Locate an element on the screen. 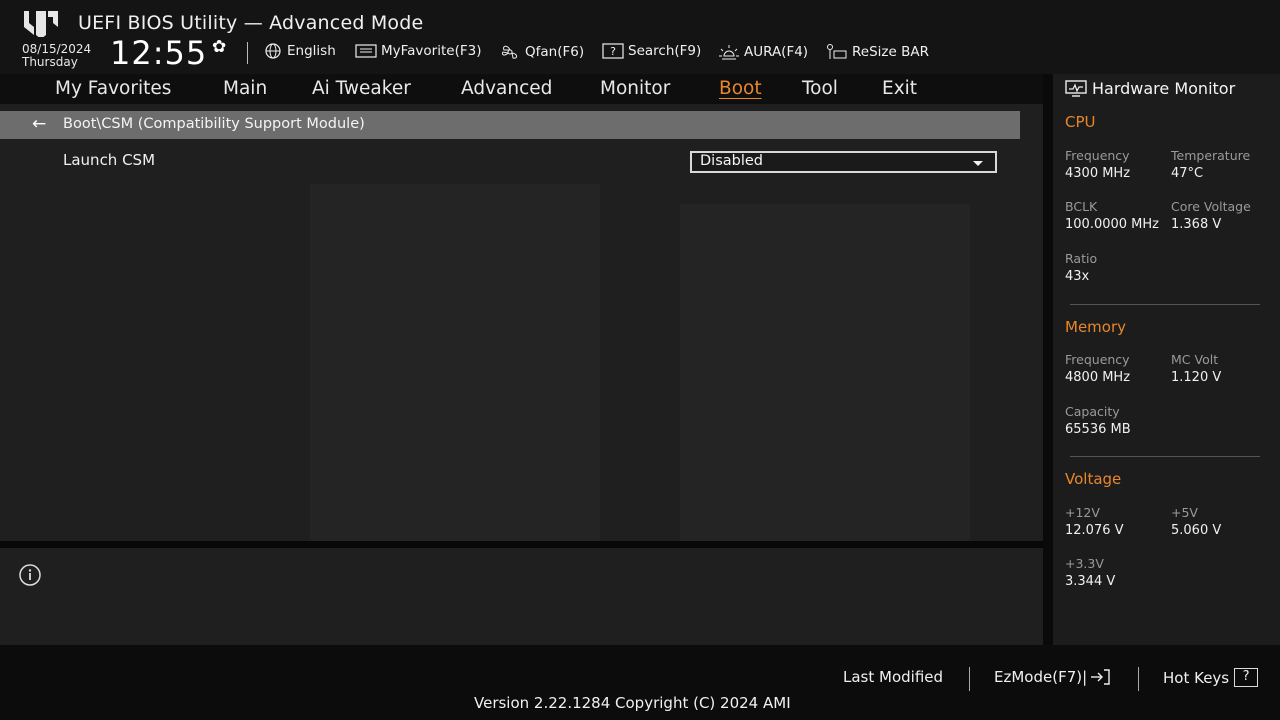 Image resolution: width=1280 pixels, height=720 pixels. my-favorite-label: MyFavorite(F3) is located at coordinates (431, 51).